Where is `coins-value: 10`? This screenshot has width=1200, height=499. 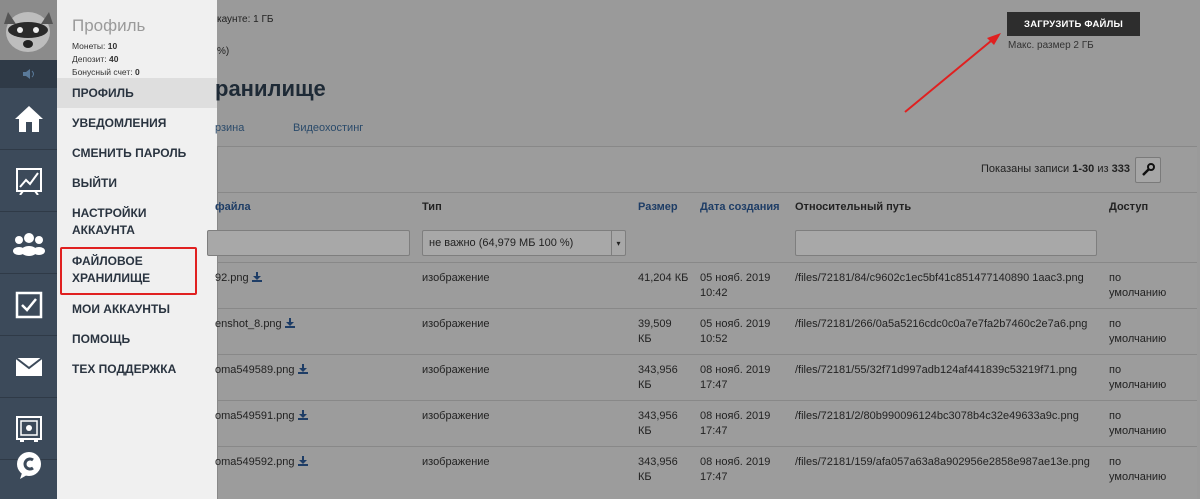 coins-value: 10 is located at coordinates (112, 46).